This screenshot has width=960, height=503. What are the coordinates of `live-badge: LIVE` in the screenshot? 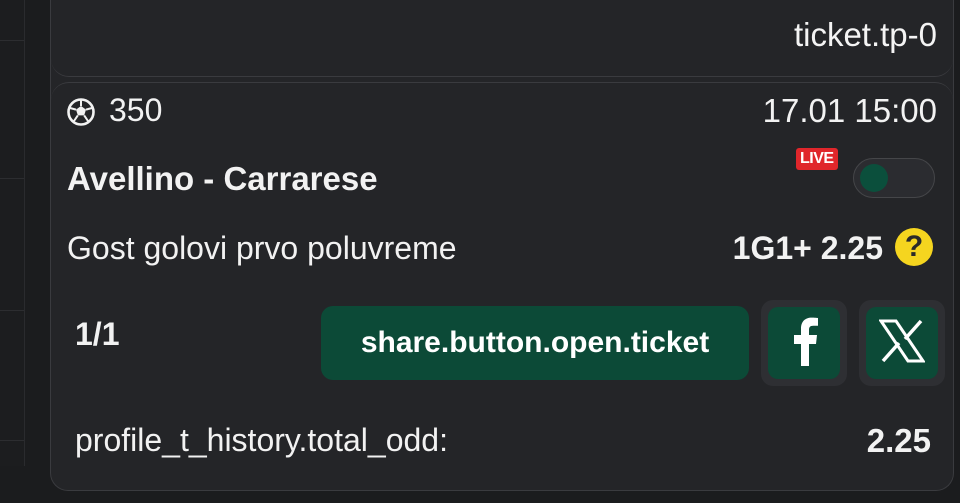 It's located at (817, 159).